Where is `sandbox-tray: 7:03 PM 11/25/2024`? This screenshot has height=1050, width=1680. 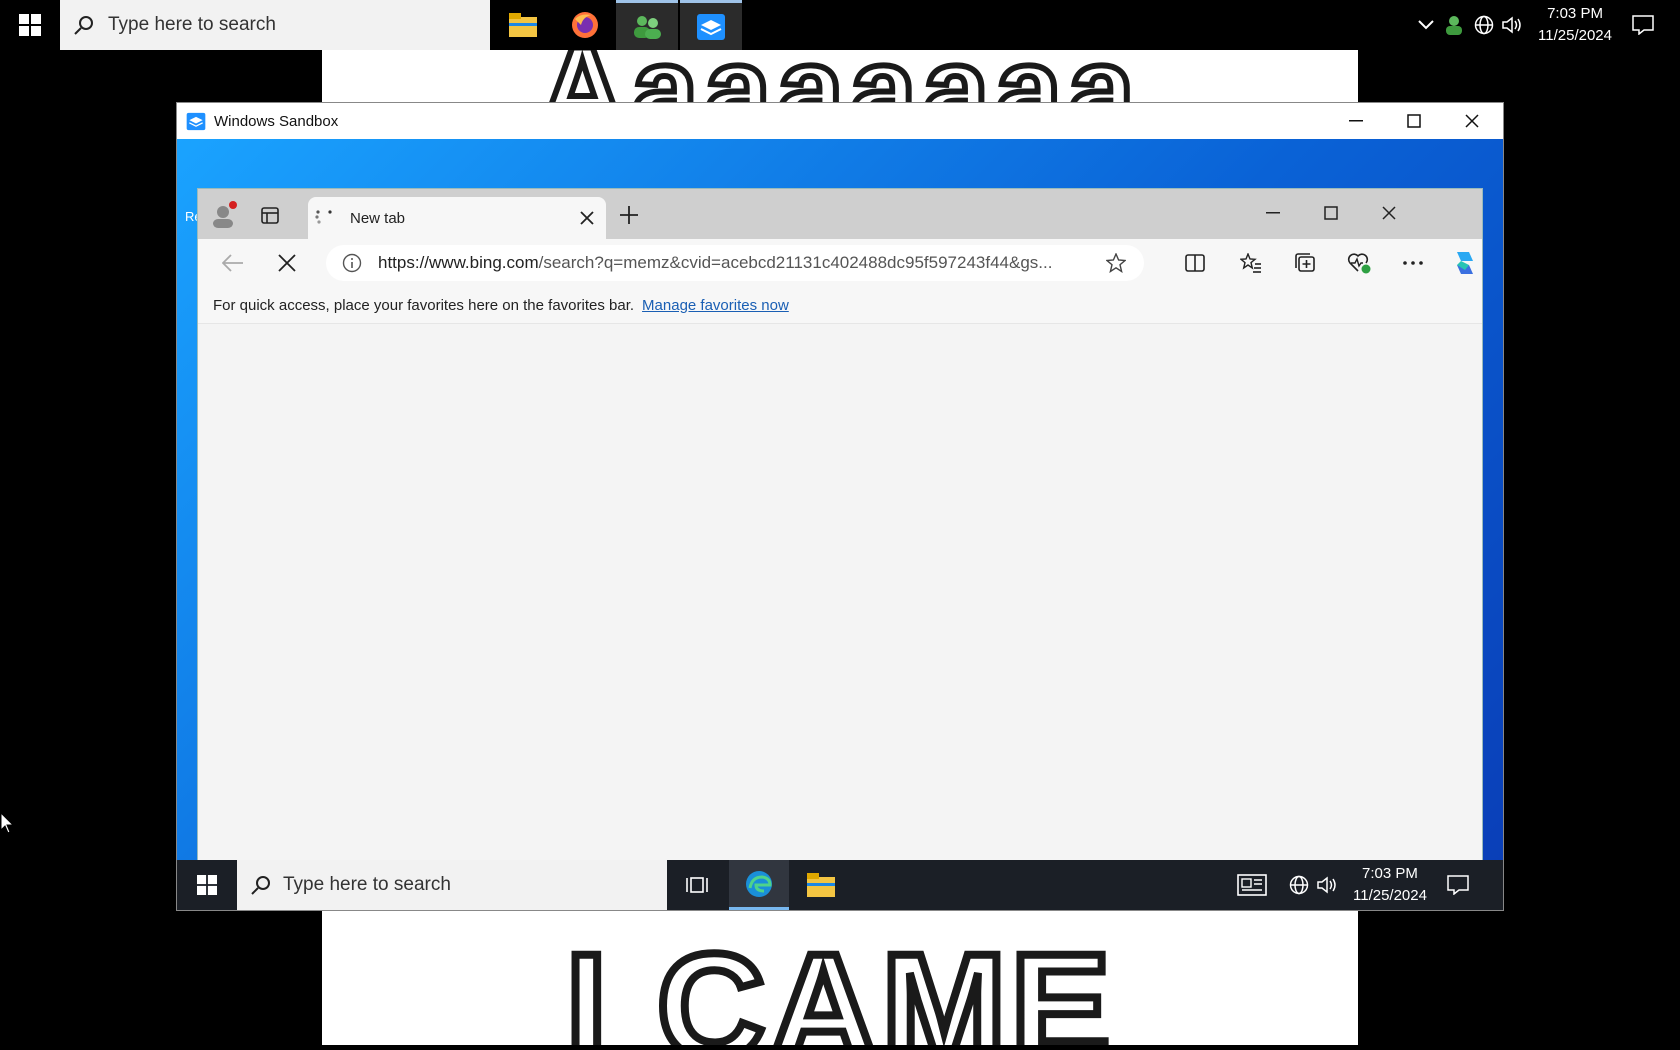
sandbox-tray: 7:03 PM 11/25/2024 is located at coordinates (1353, 885).